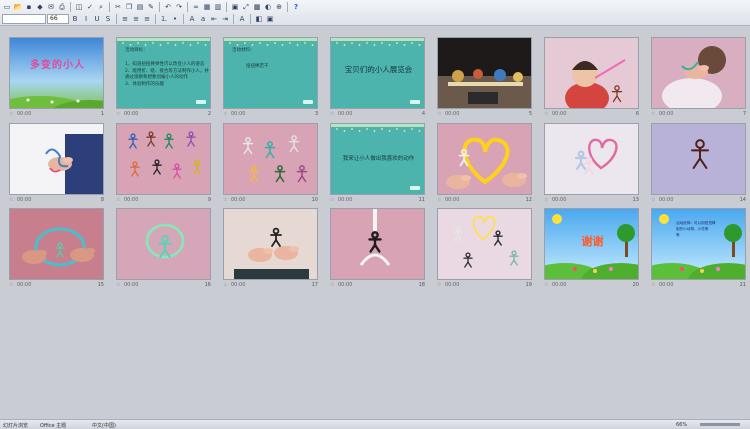  What do you see at coordinates (484, 114) in the screenshot?
I see `slide-meta: ☆ 00:00 5` at bounding box center [484, 114].